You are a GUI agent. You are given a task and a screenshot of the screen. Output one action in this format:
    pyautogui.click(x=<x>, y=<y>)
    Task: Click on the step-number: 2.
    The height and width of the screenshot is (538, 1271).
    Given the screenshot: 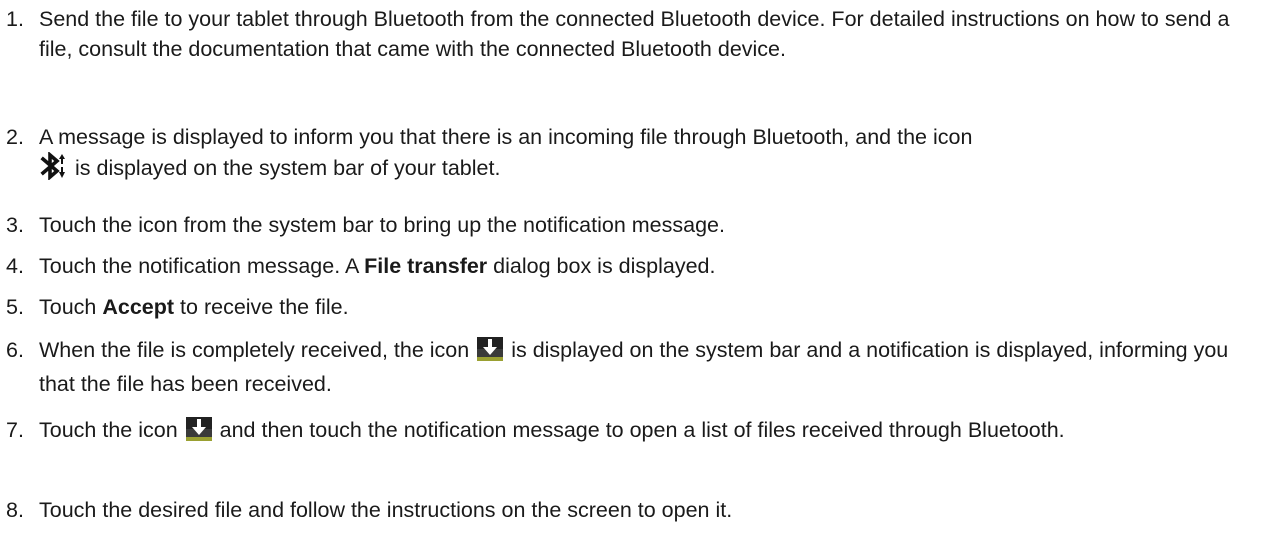 What is the action you would take?
    pyautogui.click(x=15, y=137)
    